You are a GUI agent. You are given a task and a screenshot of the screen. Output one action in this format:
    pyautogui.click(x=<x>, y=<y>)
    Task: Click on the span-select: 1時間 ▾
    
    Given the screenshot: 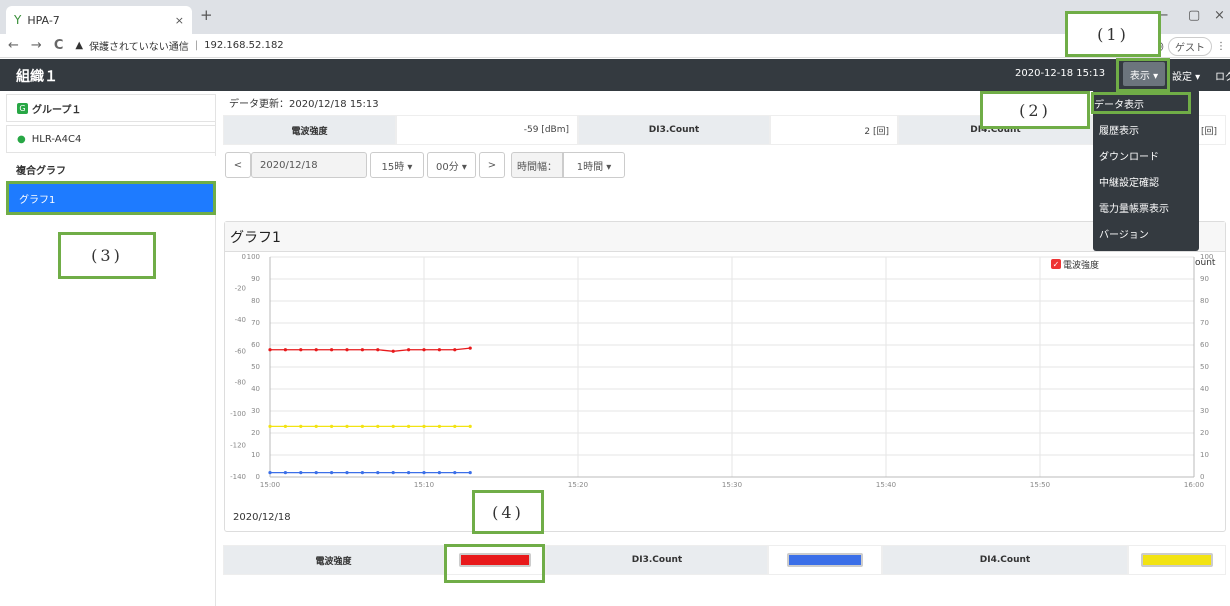 What is the action you would take?
    pyautogui.click(x=594, y=165)
    